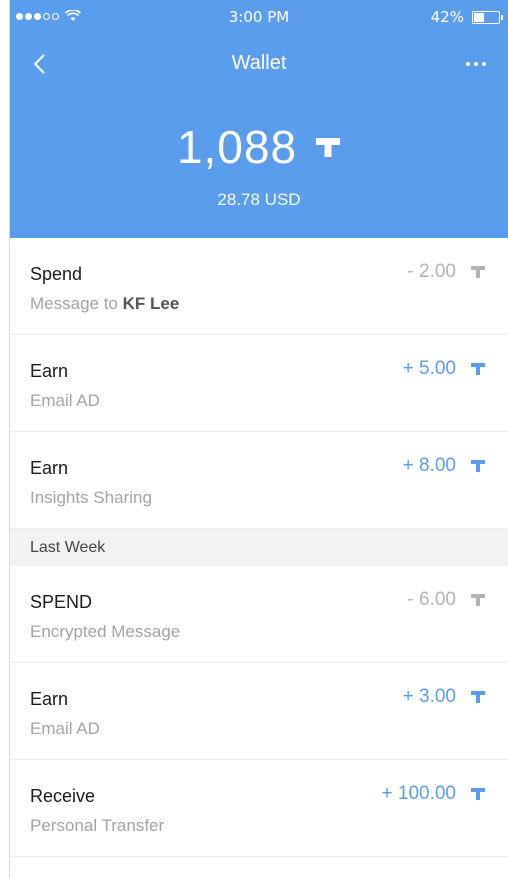 This screenshot has width=508, height=878. Describe the element at coordinates (105, 303) in the screenshot. I see `transaction-description: Message to KF Lee` at that location.